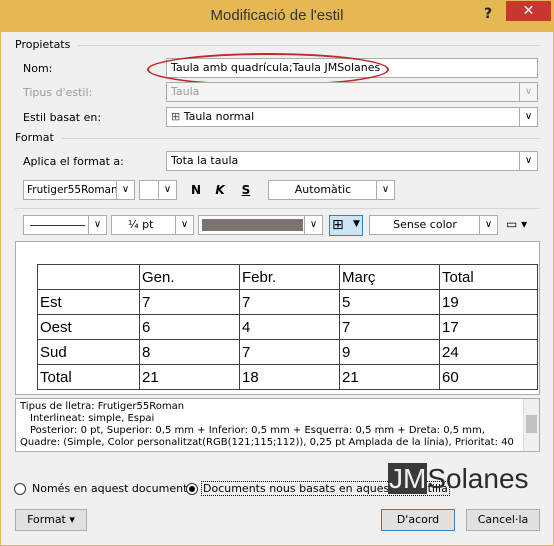 The image size is (554, 546). Describe the element at coordinates (88, 352) in the screenshot. I see `table-cell: Sud` at that location.